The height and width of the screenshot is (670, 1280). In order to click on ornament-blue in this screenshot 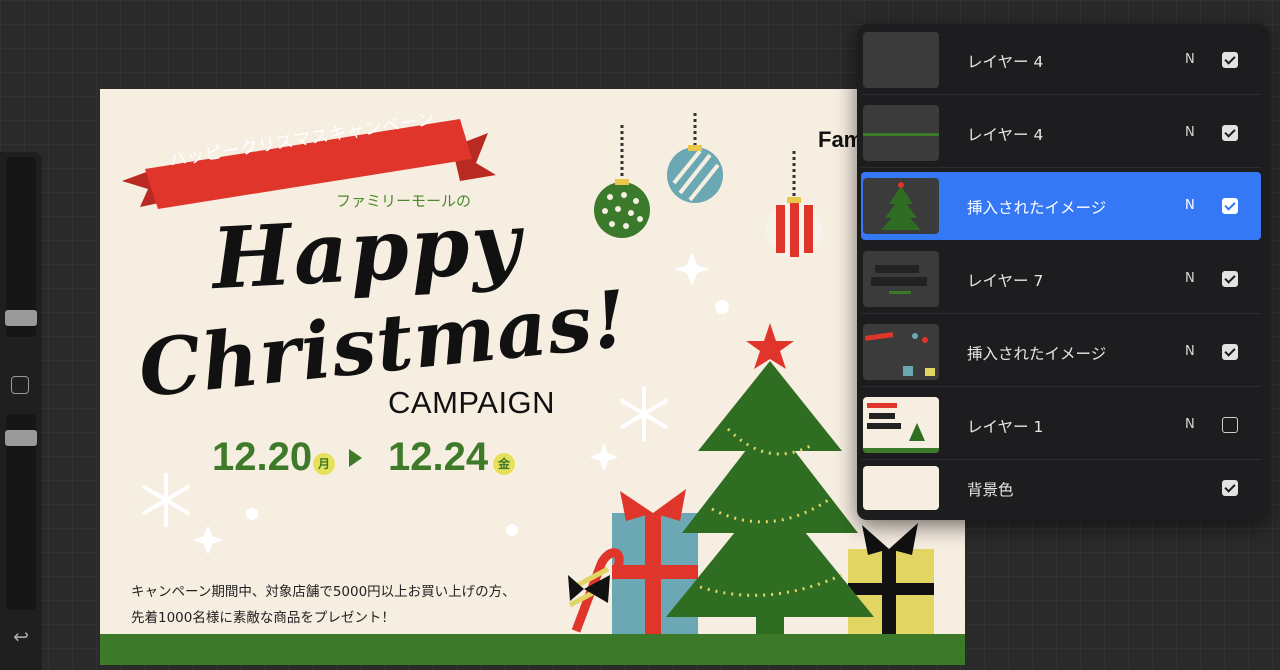, I will do `click(695, 174)`.